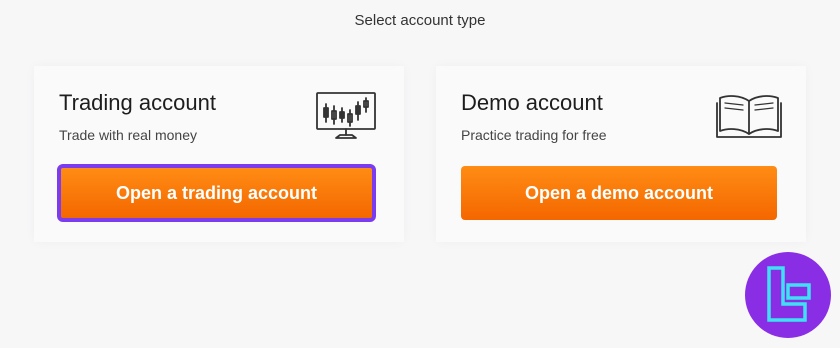 The width and height of the screenshot is (840, 348). I want to click on open-book-icon, so click(749, 118).